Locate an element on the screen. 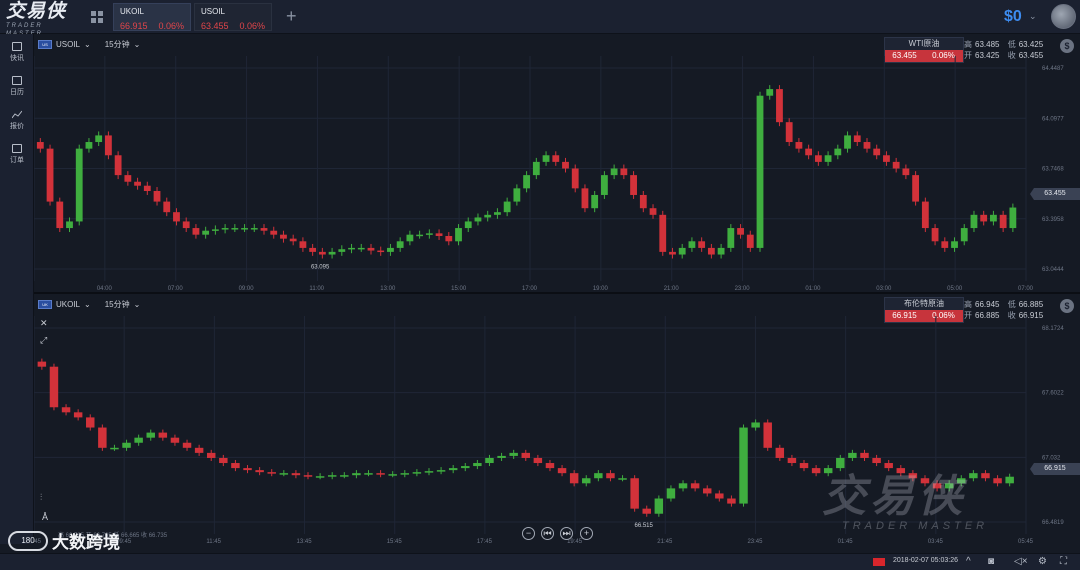 This screenshot has width=1080, height=570. camera-icon: ◙ is located at coordinates (991, 561).